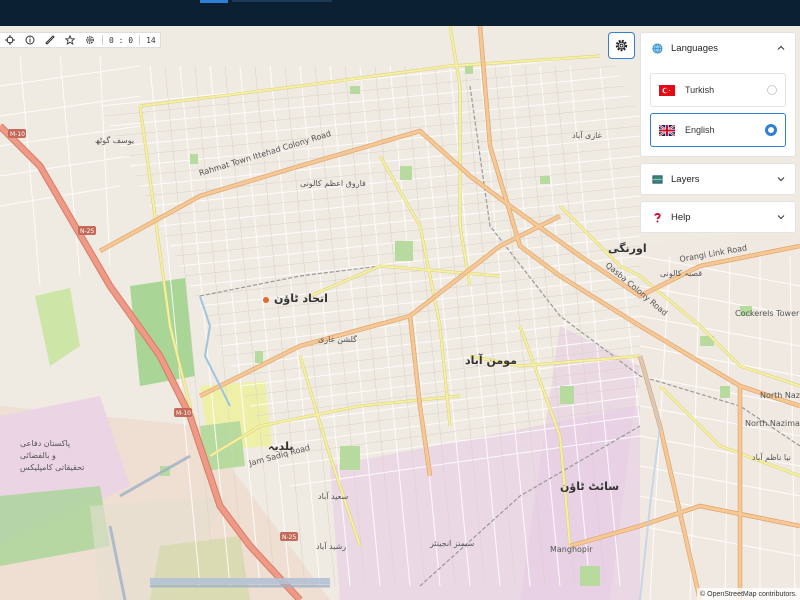 This screenshot has height=600, width=800. I want to click on chevron-up-icon, so click(781, 47).